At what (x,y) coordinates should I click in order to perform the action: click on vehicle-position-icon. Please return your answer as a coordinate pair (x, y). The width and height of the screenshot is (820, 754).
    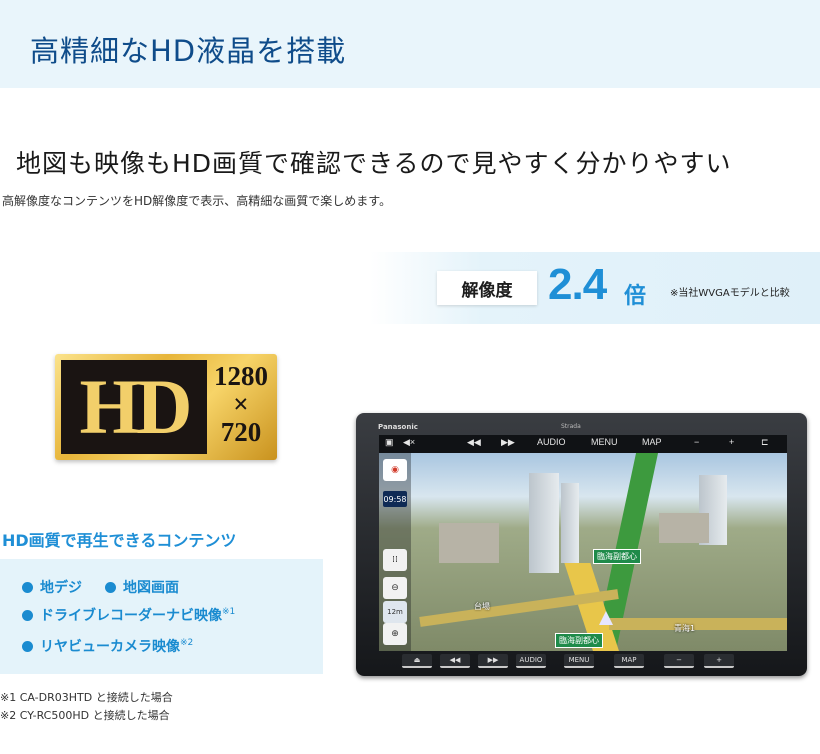
    Looking at the image, I should click on (606, 618).